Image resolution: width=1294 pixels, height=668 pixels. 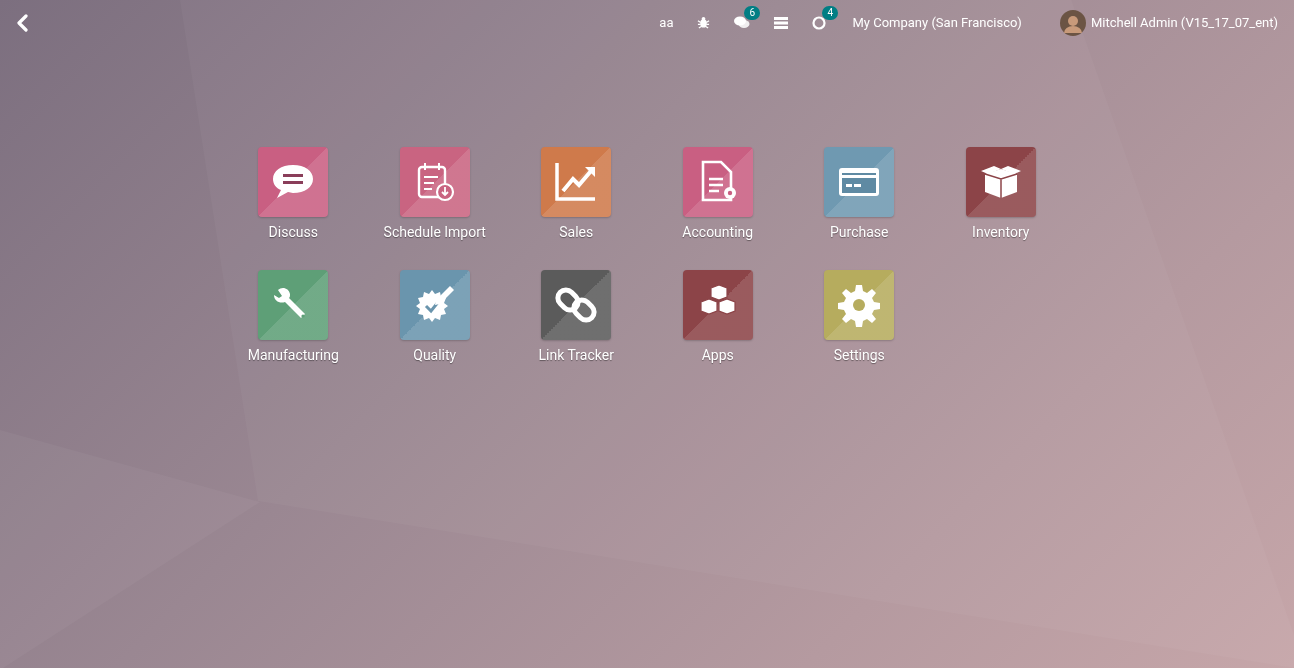 What do you see at coordinates (717, 355) in the screenshot?
I see `app-label: Apps` at bounding box center [717, 355].